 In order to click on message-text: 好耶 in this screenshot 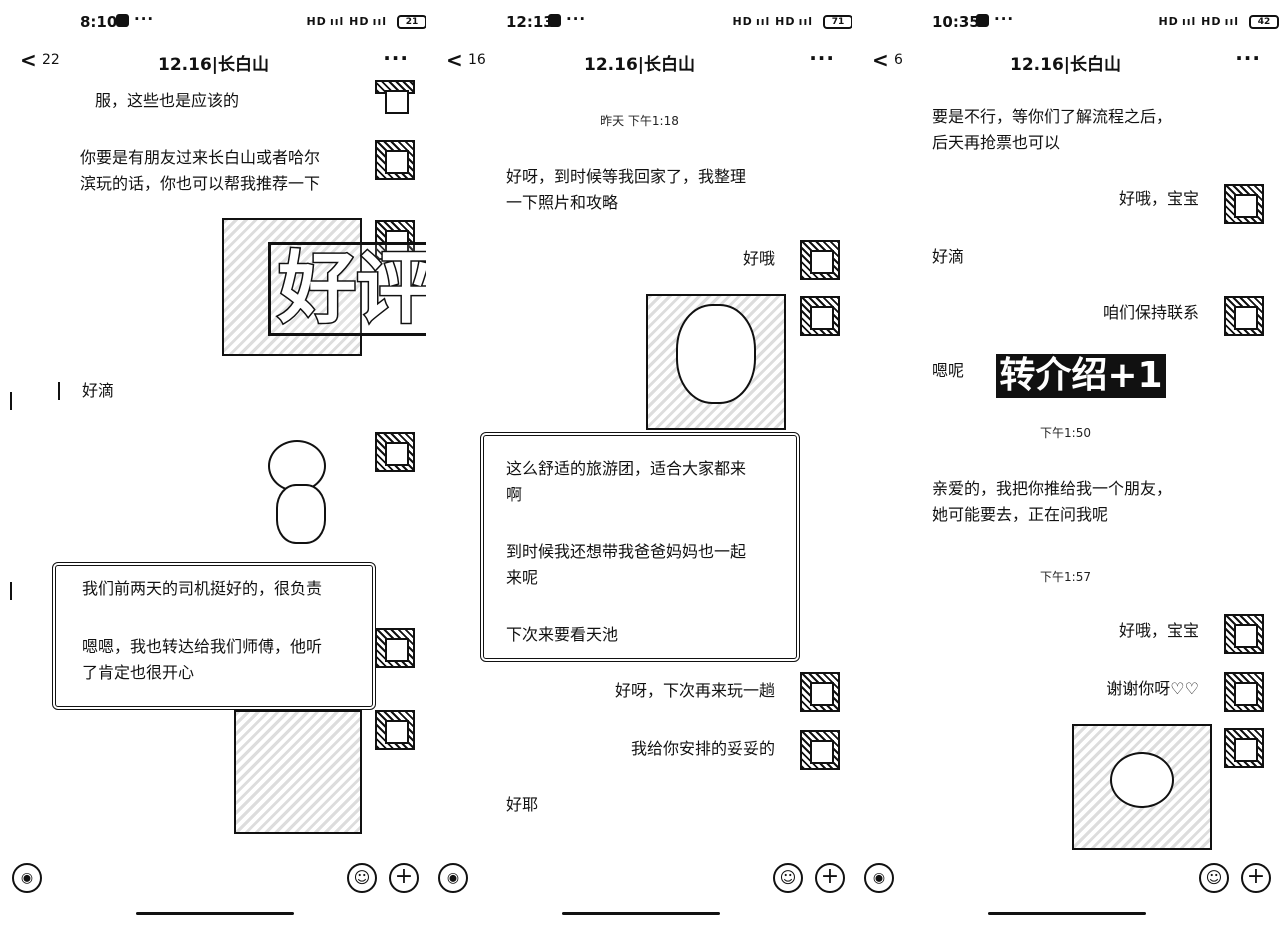, I will do `click(522, 804)`.